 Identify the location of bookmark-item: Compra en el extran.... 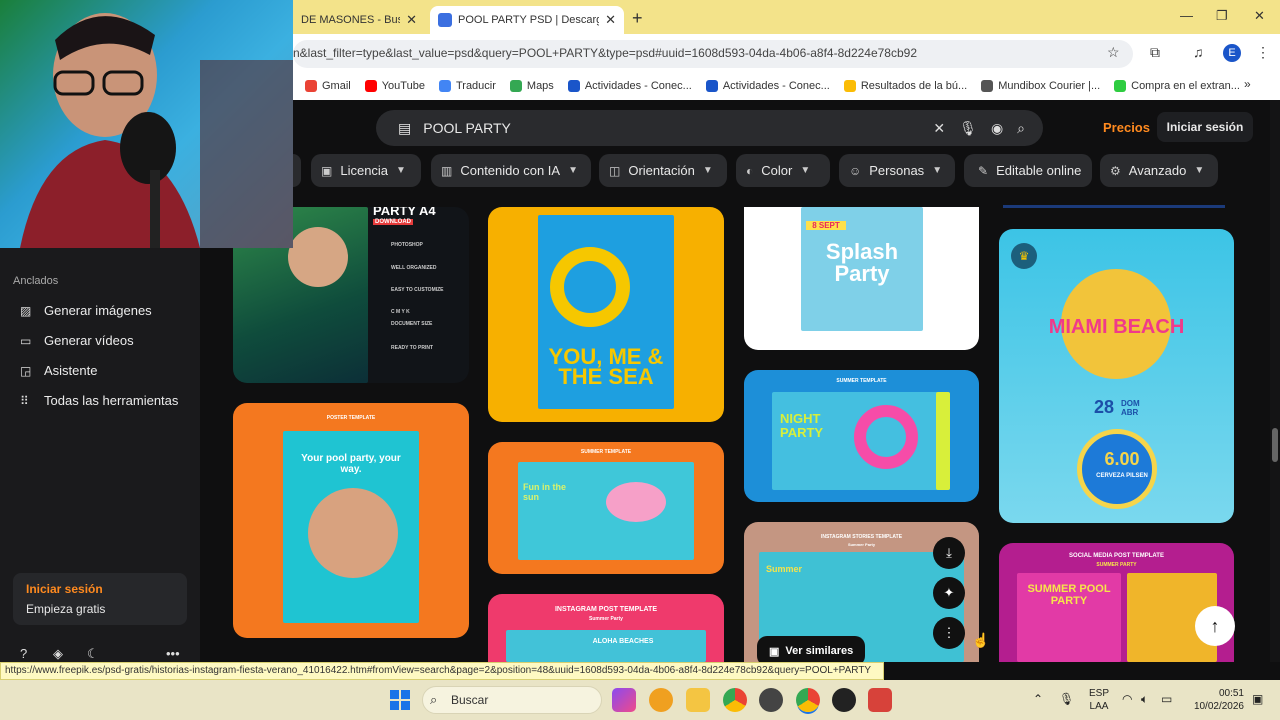
(1177, 86).